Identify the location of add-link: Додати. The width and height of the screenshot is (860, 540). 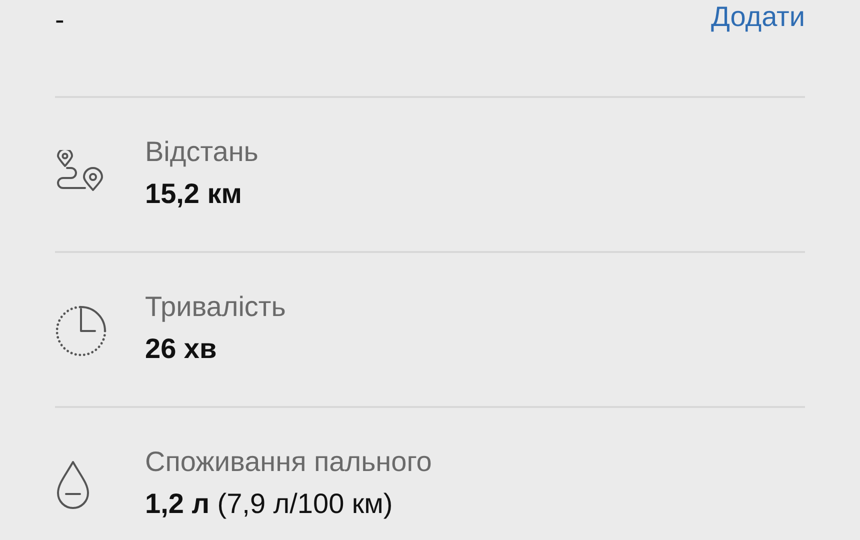
(758, 17).